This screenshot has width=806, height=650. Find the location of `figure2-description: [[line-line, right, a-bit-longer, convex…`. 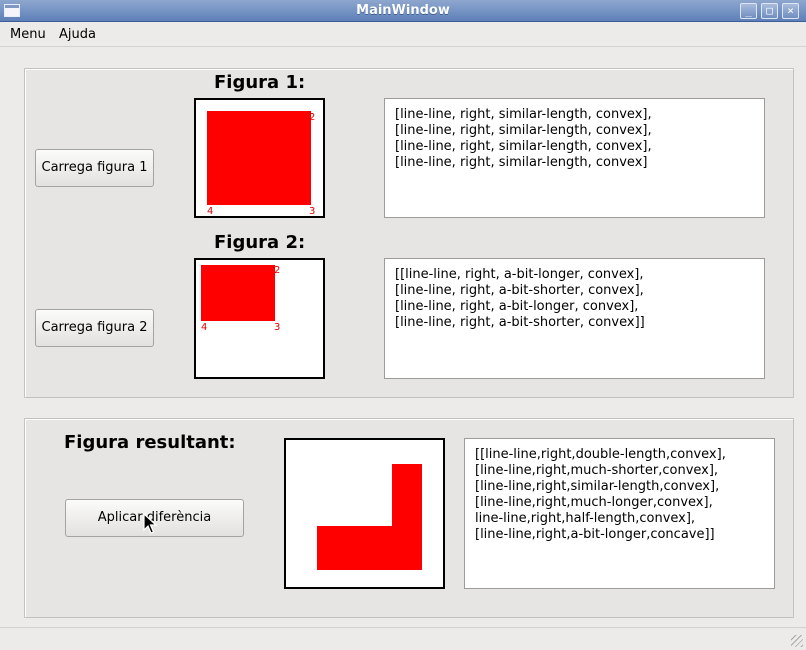

figure2-description: [[line-line, right, a-bit-longer, convex… is located at coordinates (574, 318).